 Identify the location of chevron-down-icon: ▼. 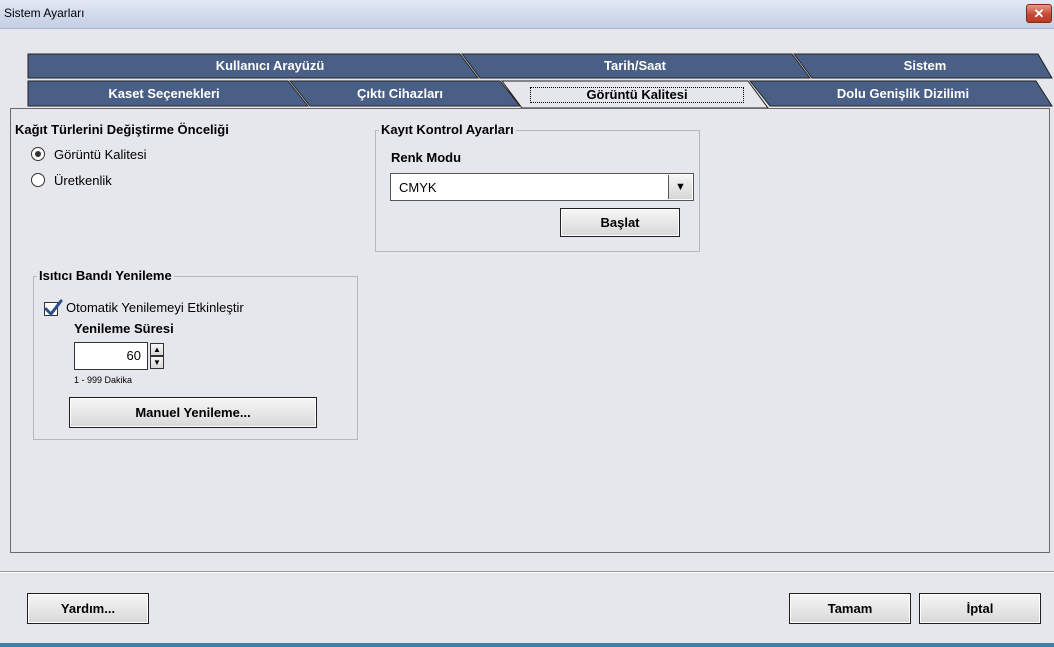
(680, 187).